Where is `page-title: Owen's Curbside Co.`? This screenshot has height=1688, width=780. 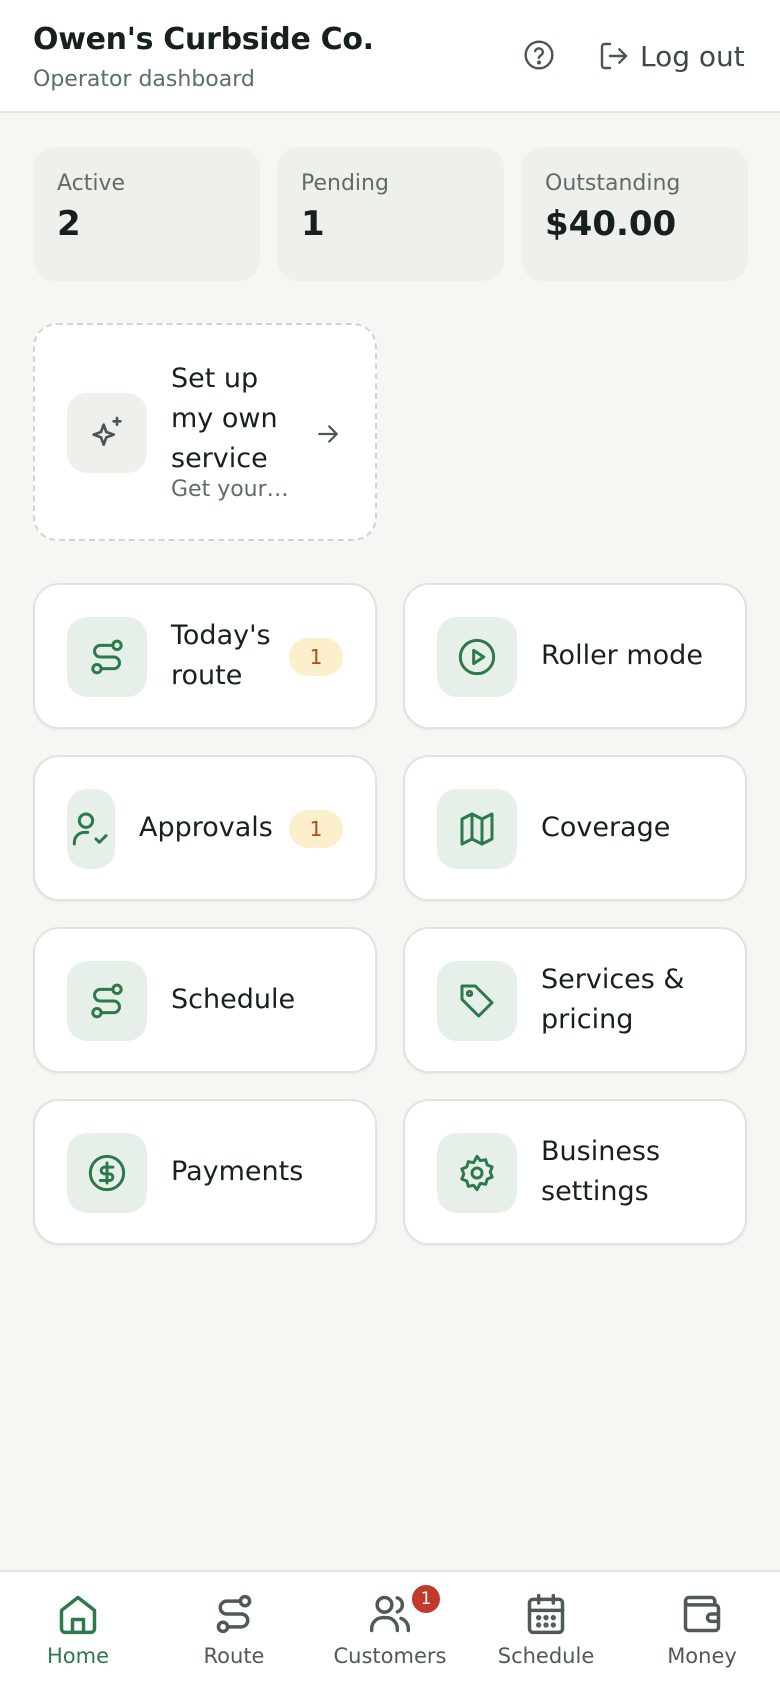
page-title: Owen's Curbside Co. is located at coordinates (203, 39).